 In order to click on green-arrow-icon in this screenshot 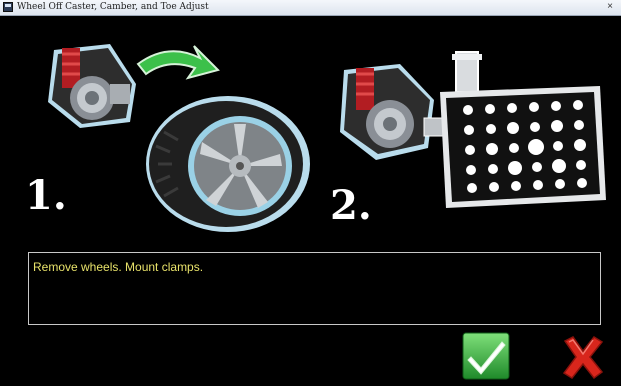, I will do `click(178, 62)`.